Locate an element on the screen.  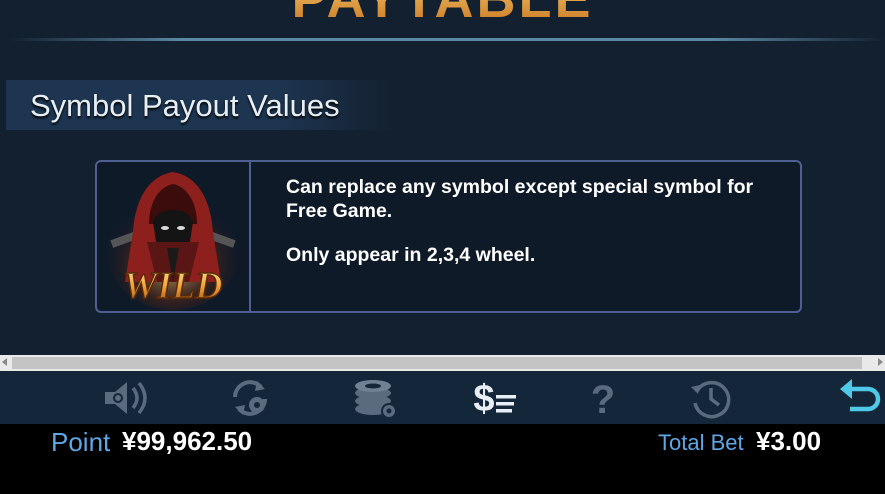
bottom-toolbar: $ ? is located at coordinates (442, 397).